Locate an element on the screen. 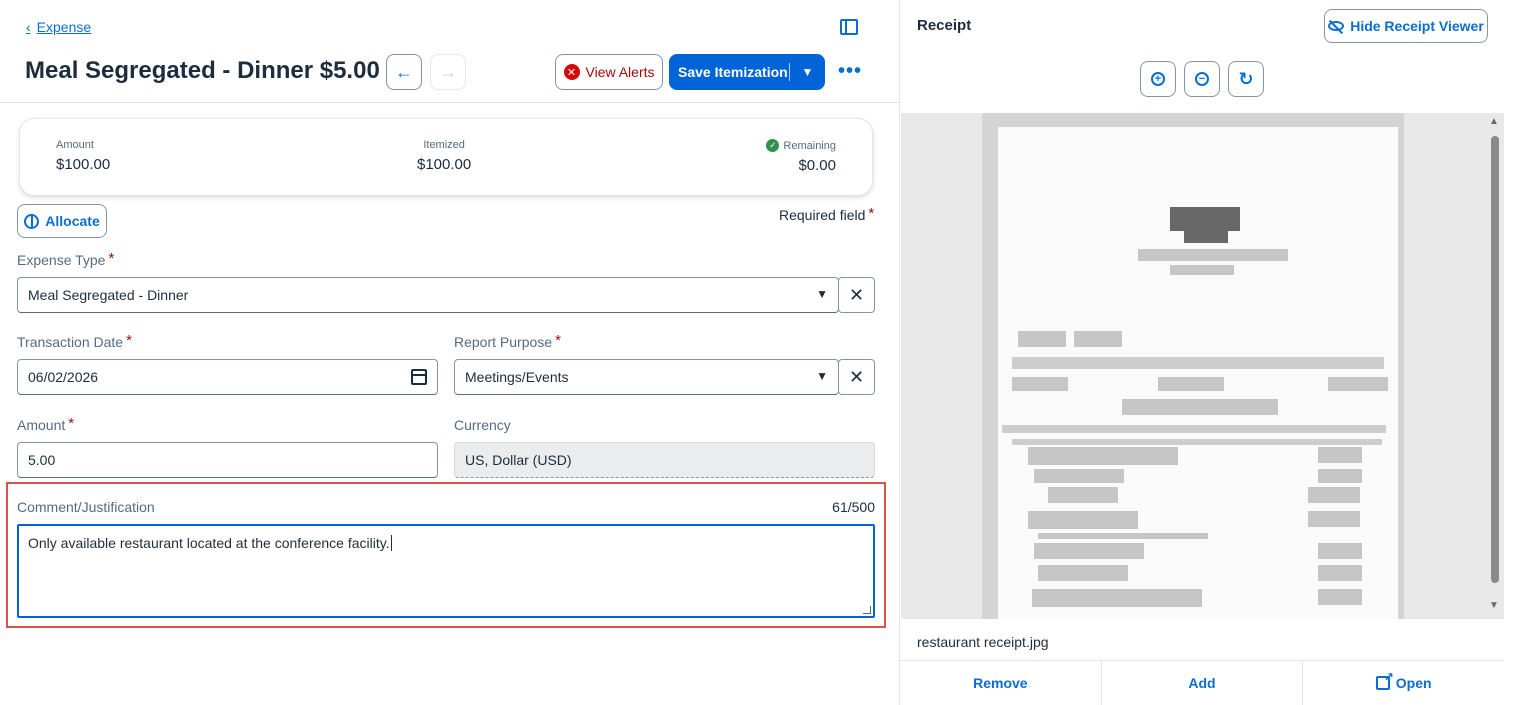  back-to-expense-link: ‹ Expense is located at coordinates (58, 27).